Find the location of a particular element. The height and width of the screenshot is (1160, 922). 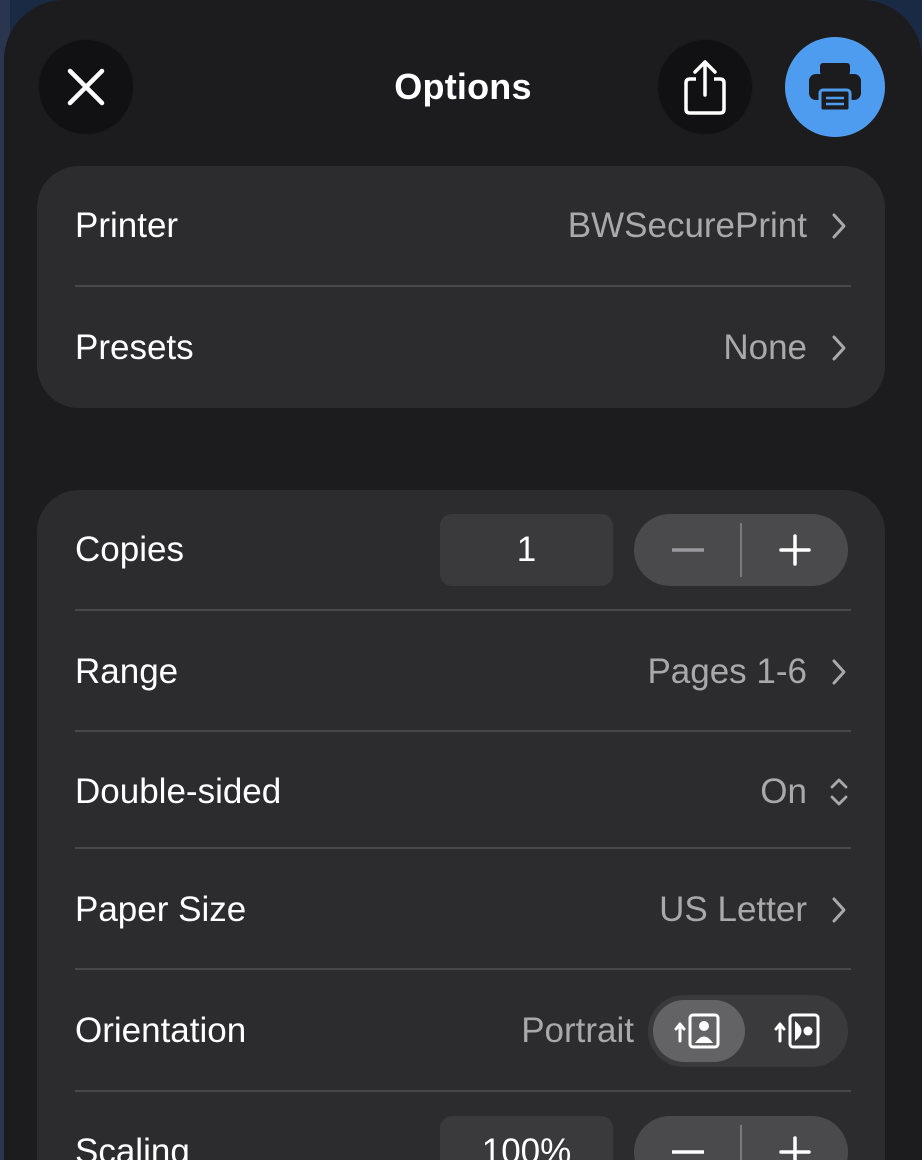

scaling-row: Scaling 100% is located at coordinates (461, 1126).